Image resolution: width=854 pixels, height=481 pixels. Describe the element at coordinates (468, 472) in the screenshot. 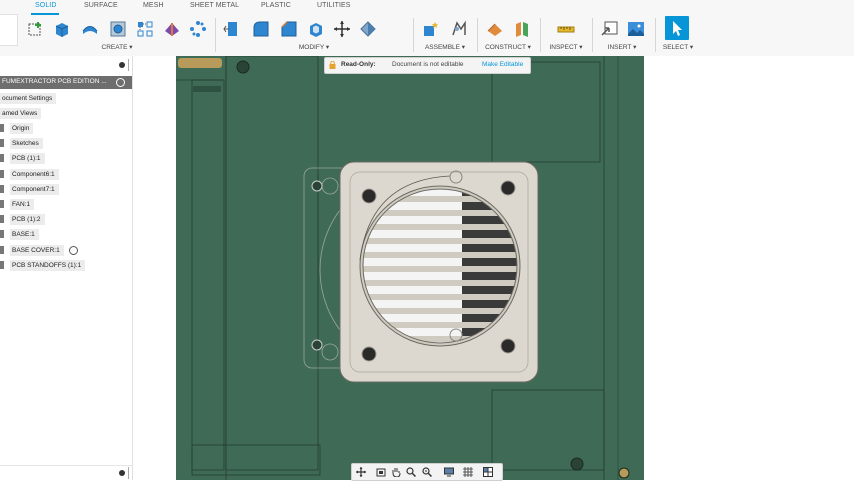

I see `grid-settings-icon` at that location.